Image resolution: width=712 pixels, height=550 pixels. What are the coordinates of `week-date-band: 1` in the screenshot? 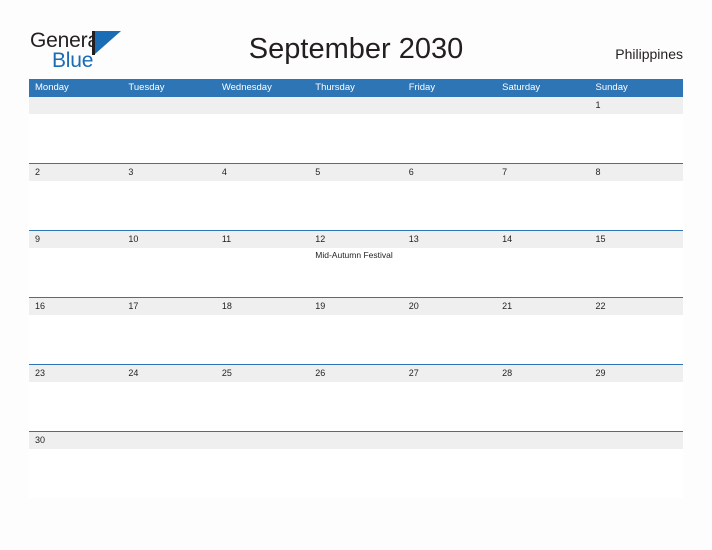 It's located at (356, 105).